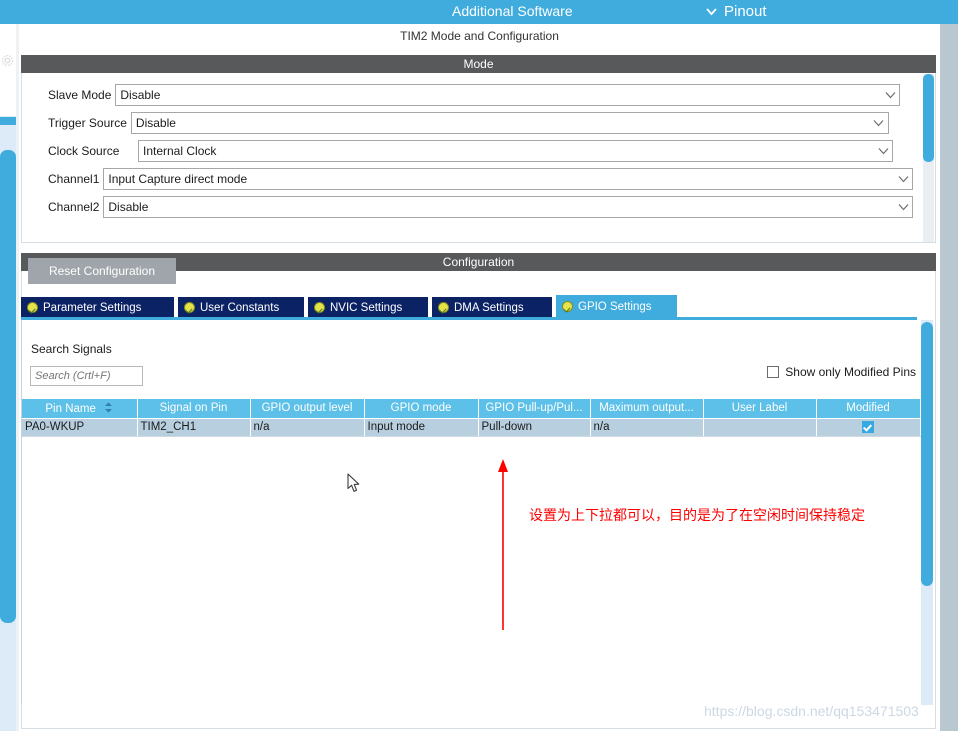 Image resolution: width=958 pixels, height=731 pixels. What do you see at coordinates (928, 118) in the screenshot?
I see `mode-scrollbar-thumb` at bounding box center [928, 118].